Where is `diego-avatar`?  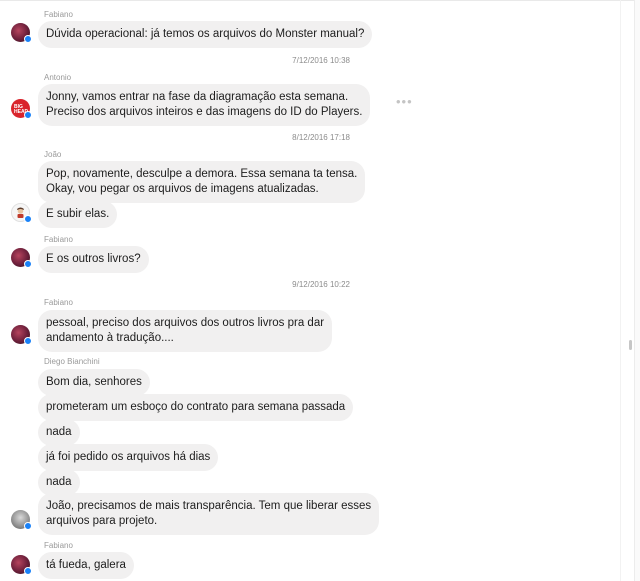
diego-avatar is located at coordinates (21, 520).